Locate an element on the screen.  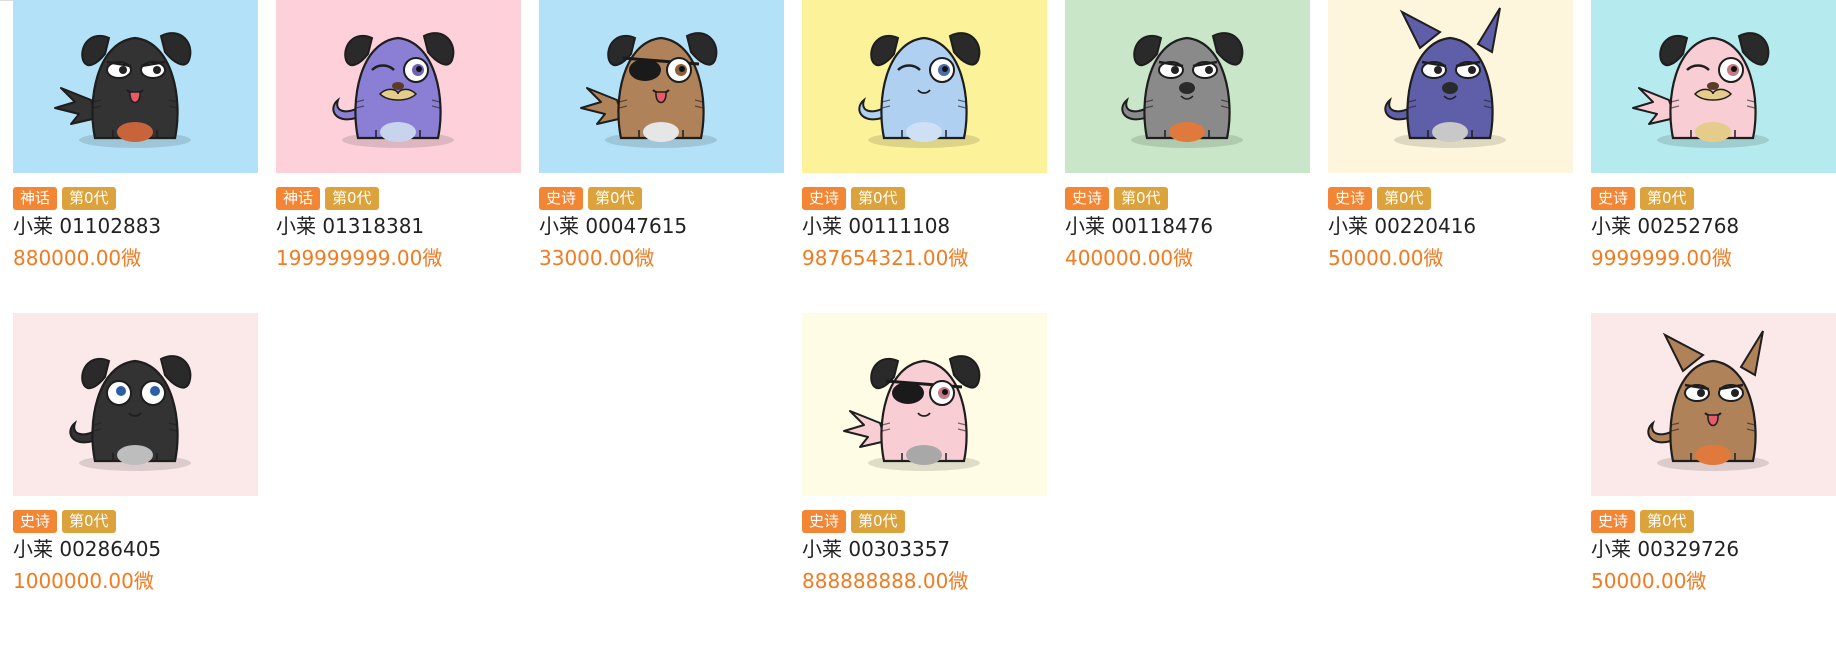
kitty-card-00111108: 史诗 第0代 小莱 00111108 987654321.00微 is located at coordinates (924, 135).